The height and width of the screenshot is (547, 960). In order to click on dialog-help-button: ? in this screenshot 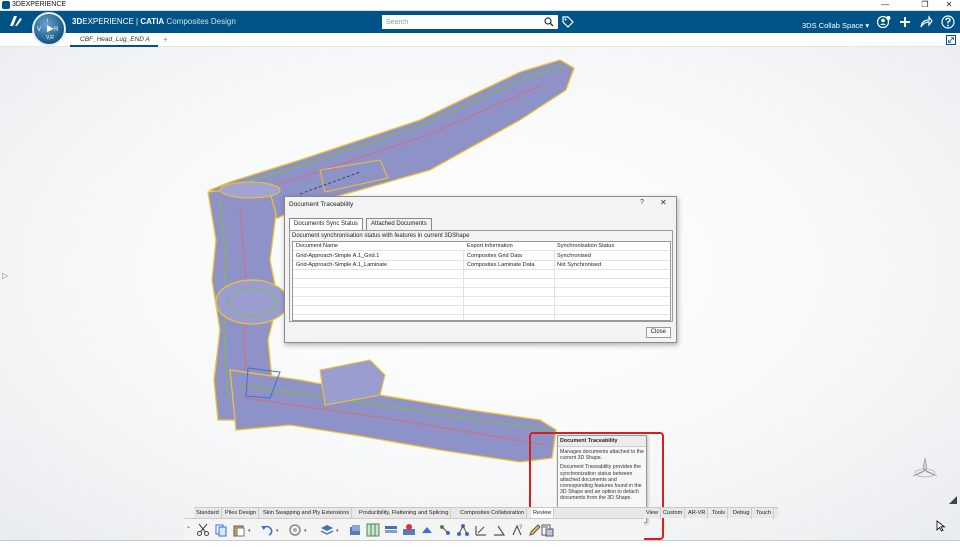, I will do `click(642, 202)`.